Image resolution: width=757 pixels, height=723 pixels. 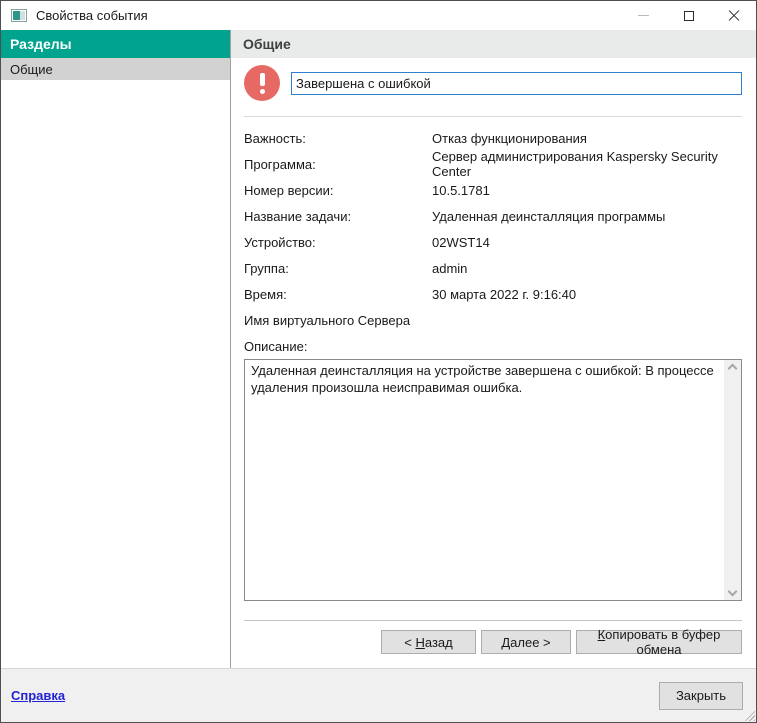 I want to click on sidebar-item-general: Общие, so click(x=115, y=69).